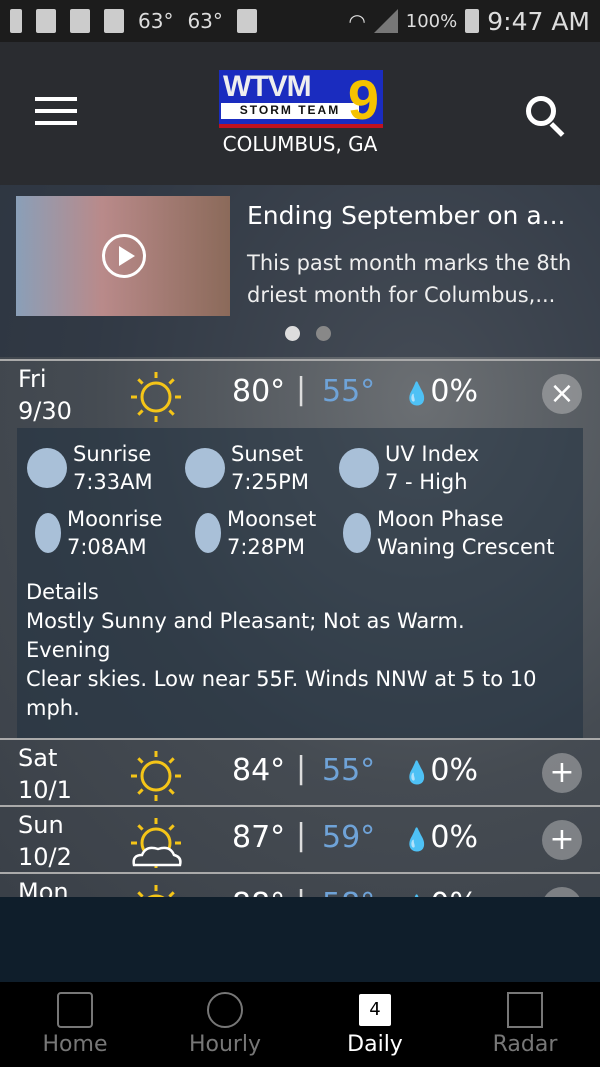  What do you see at coordinates (472, 21) in the screenshot?
I see `battery-icon` at bounding box center [472, 21].